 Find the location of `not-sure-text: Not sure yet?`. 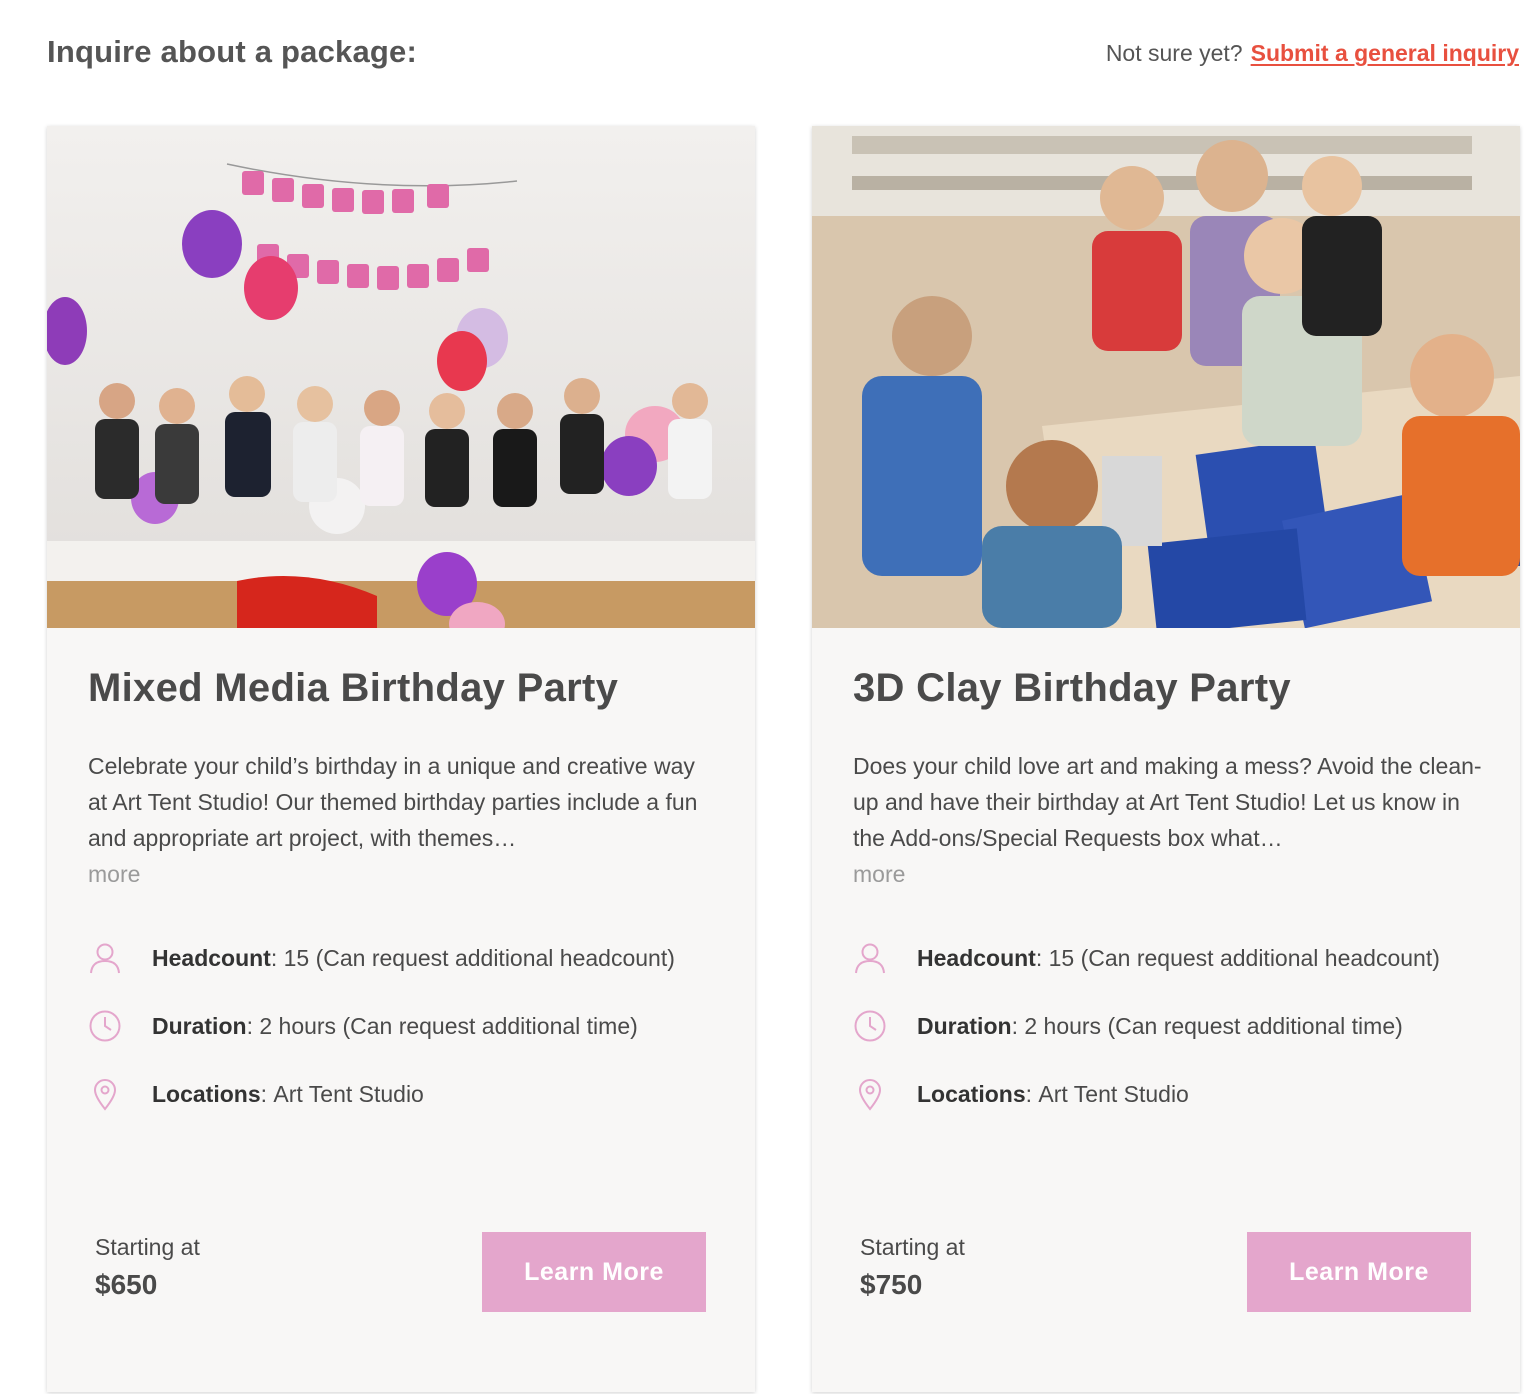

not-sure-text: Not sure yet? is located at coordinates (1174, 53).